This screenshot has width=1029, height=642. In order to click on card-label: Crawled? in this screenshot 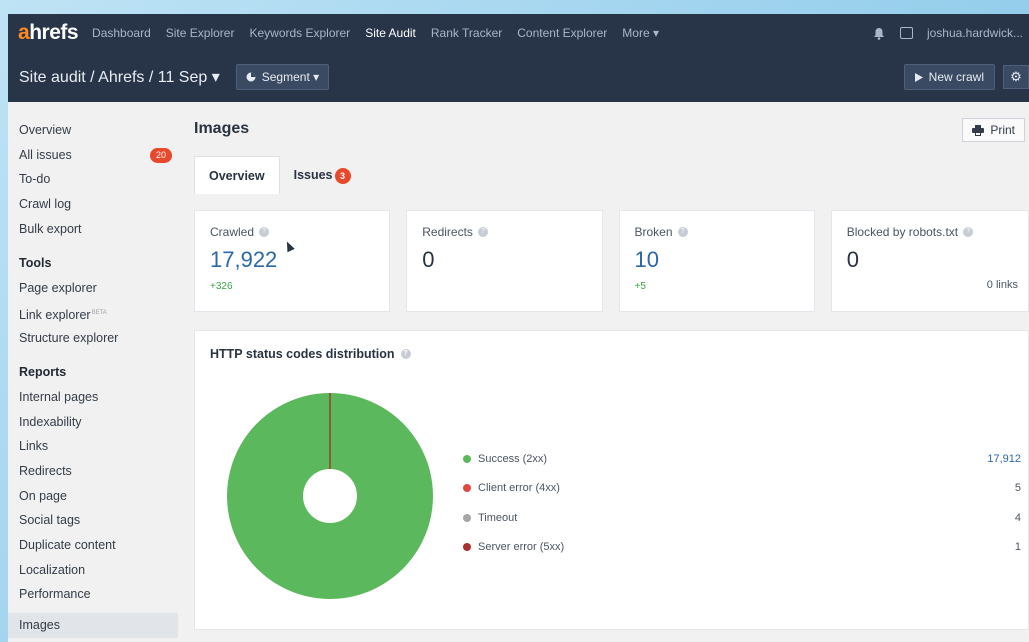, I will do `click(292, 232)`.